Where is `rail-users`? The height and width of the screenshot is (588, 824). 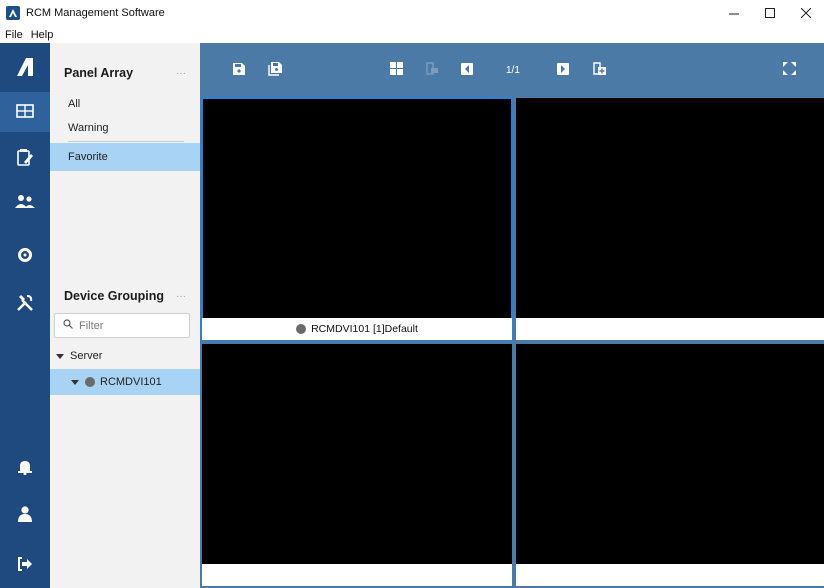 rail-users is located at coordinates (25, 203).